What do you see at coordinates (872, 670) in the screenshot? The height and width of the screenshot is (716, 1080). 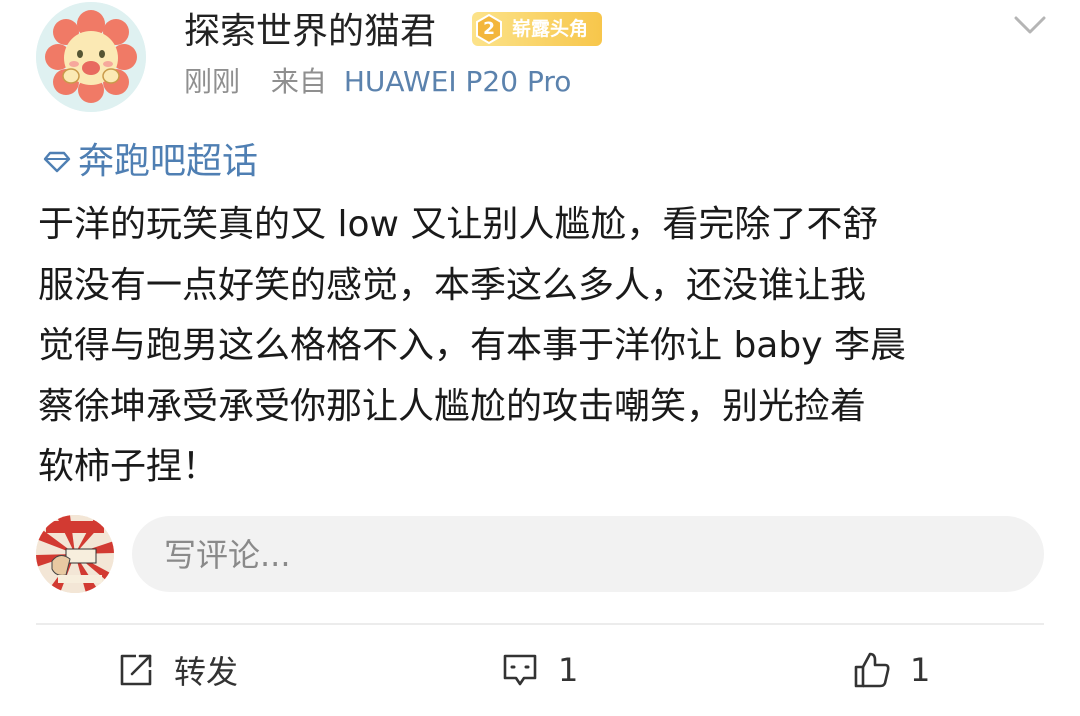 I see `like-icon` at bounding box center [872, 670].